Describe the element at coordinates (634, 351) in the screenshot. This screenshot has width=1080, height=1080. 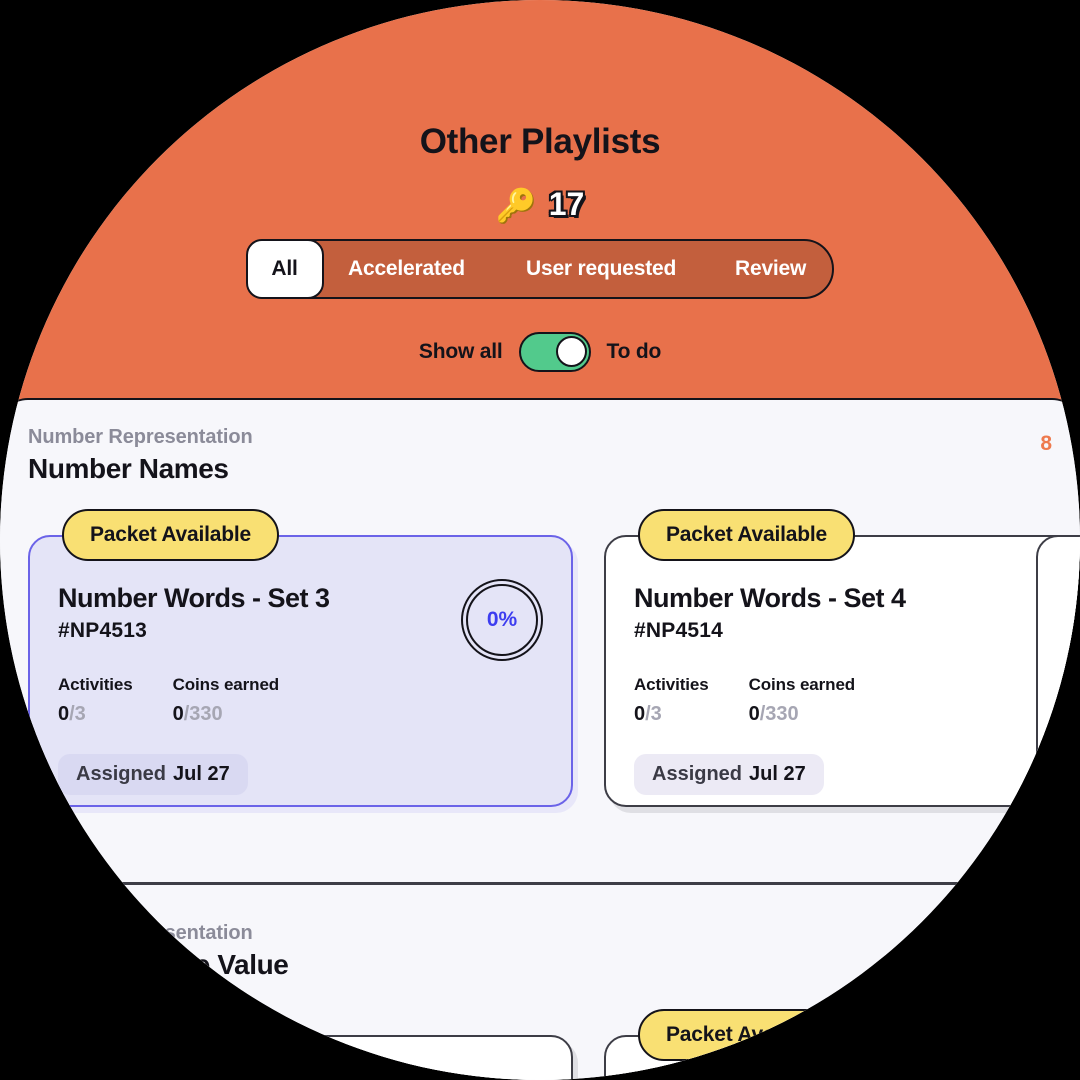
I see `toggle-label-to-do: To do` at that location.